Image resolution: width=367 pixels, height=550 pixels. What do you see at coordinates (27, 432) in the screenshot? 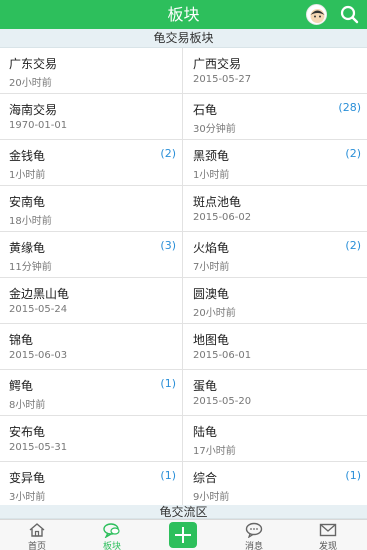
I see `board-name: 安布龟` at bounding box center [27, 432].